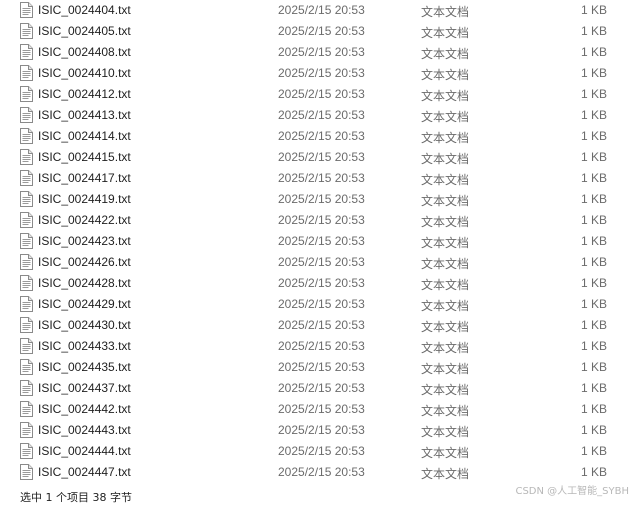 The width and height of the screenshot is (637, 505). I want to click on file-row: ISIC_0024414.txt 2025/2/15 20:53 文本文档 1 KB, so click(318, 136).